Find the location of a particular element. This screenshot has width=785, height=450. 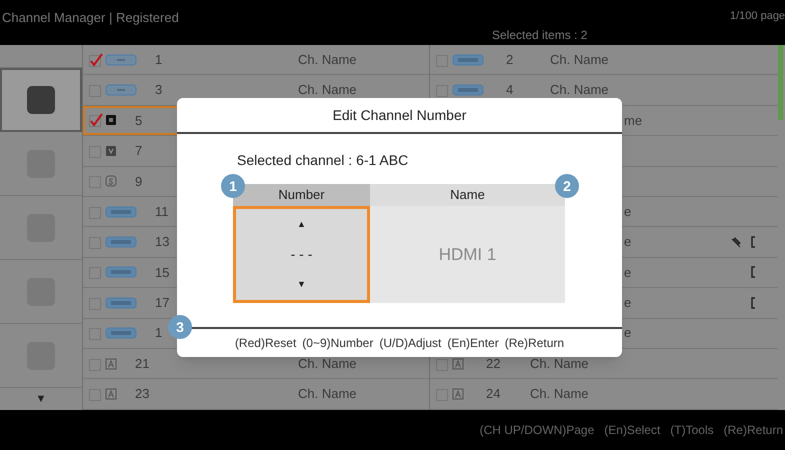

dialog-title: Edit Channel Number is located at coordinates (399, 115).